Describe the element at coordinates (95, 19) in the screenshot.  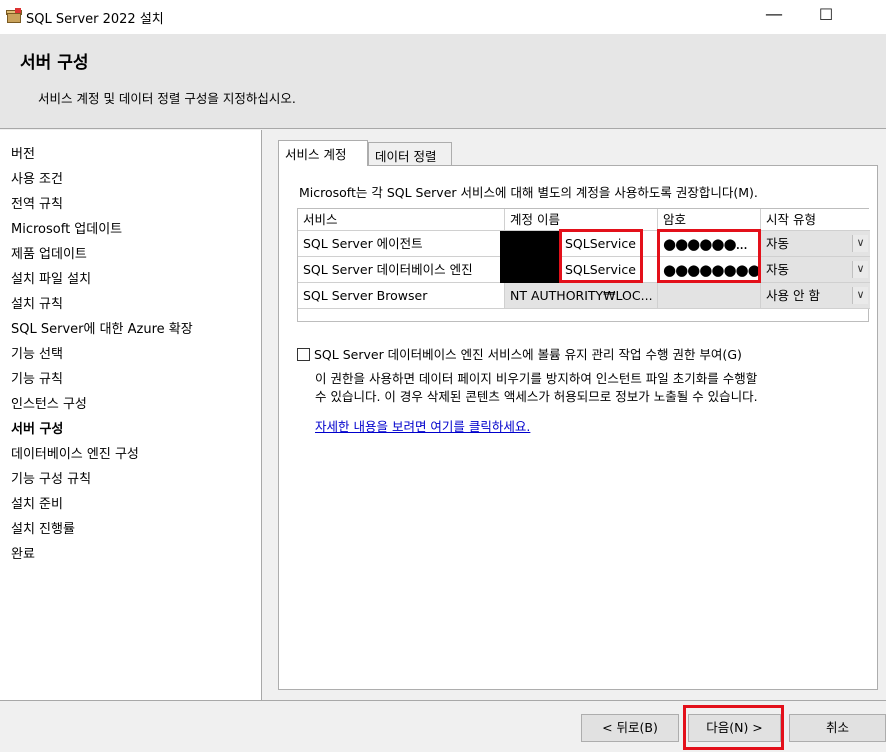
I see `window-title: SQL Server 2022 설치` at that location.